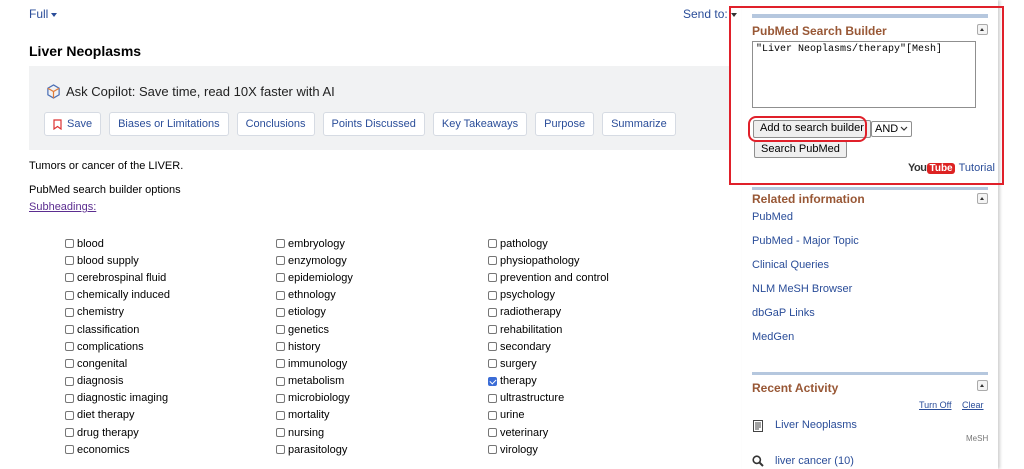 The width and height of the screenshot is (1024, 469). What do you see at coordinates (548, 312) in the screenshot?
I see `subheading-checkbox-row: radiotherapy` at bounding box center [548, 312].